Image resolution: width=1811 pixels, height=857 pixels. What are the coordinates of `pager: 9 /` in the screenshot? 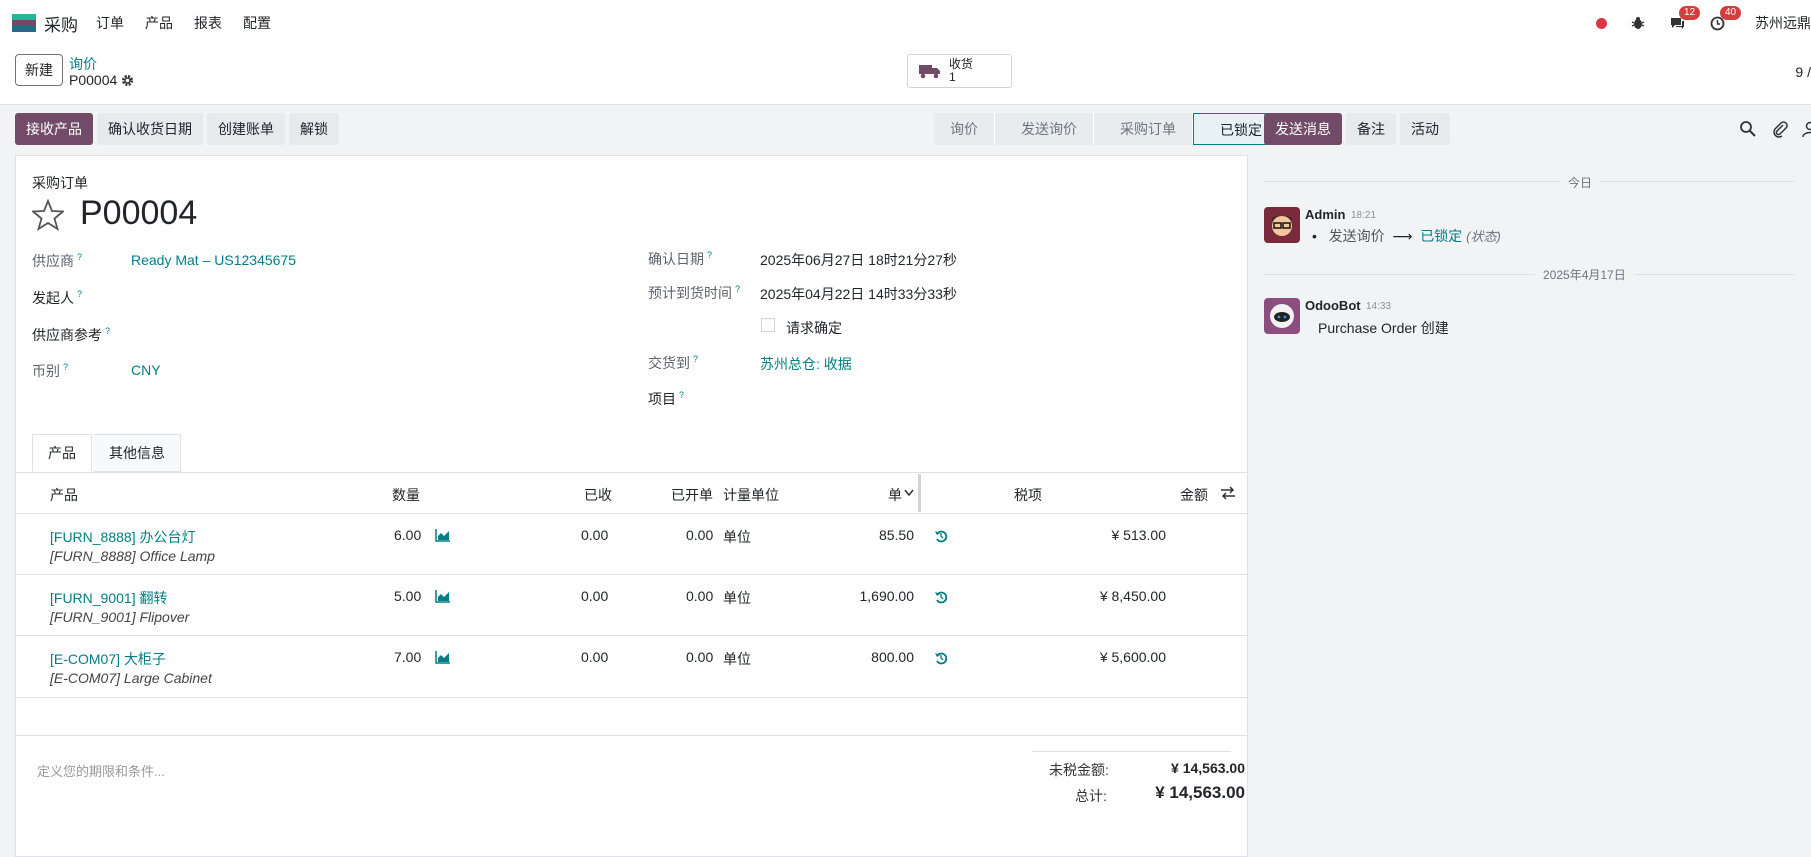 It's located at (1803, 72).